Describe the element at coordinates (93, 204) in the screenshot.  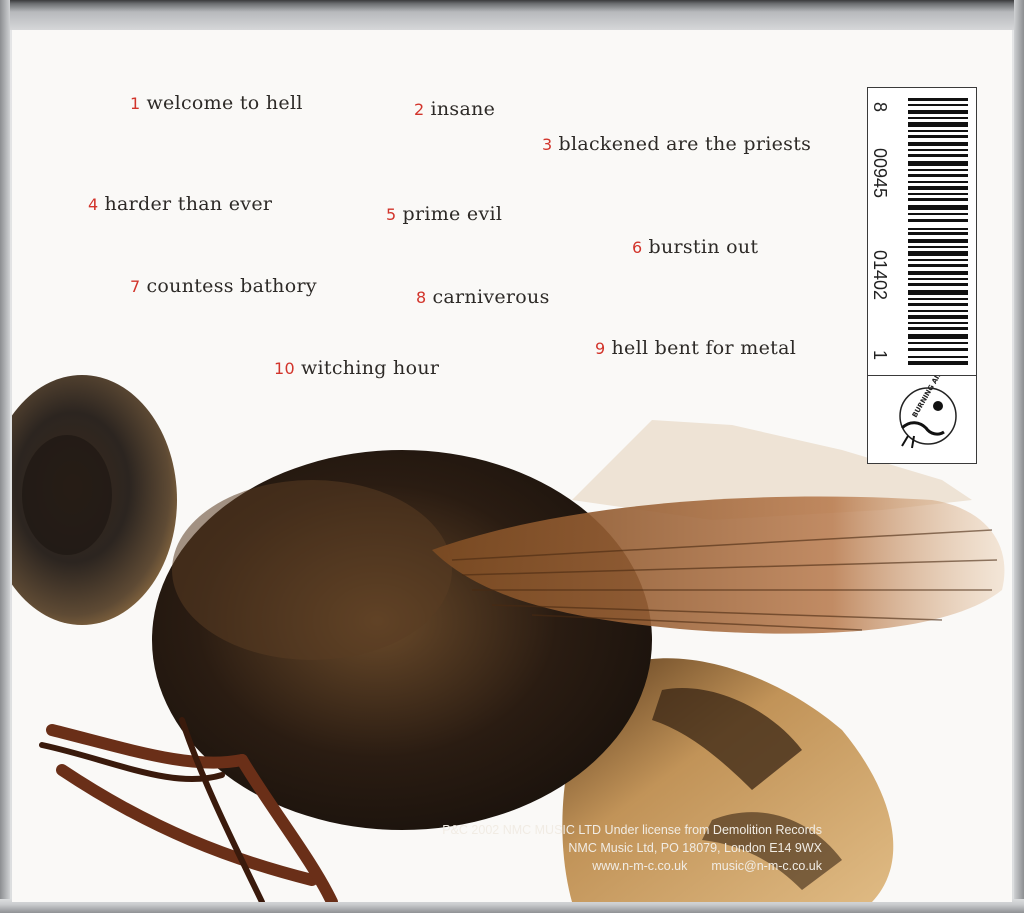
I see `track-number: 4` at that location.